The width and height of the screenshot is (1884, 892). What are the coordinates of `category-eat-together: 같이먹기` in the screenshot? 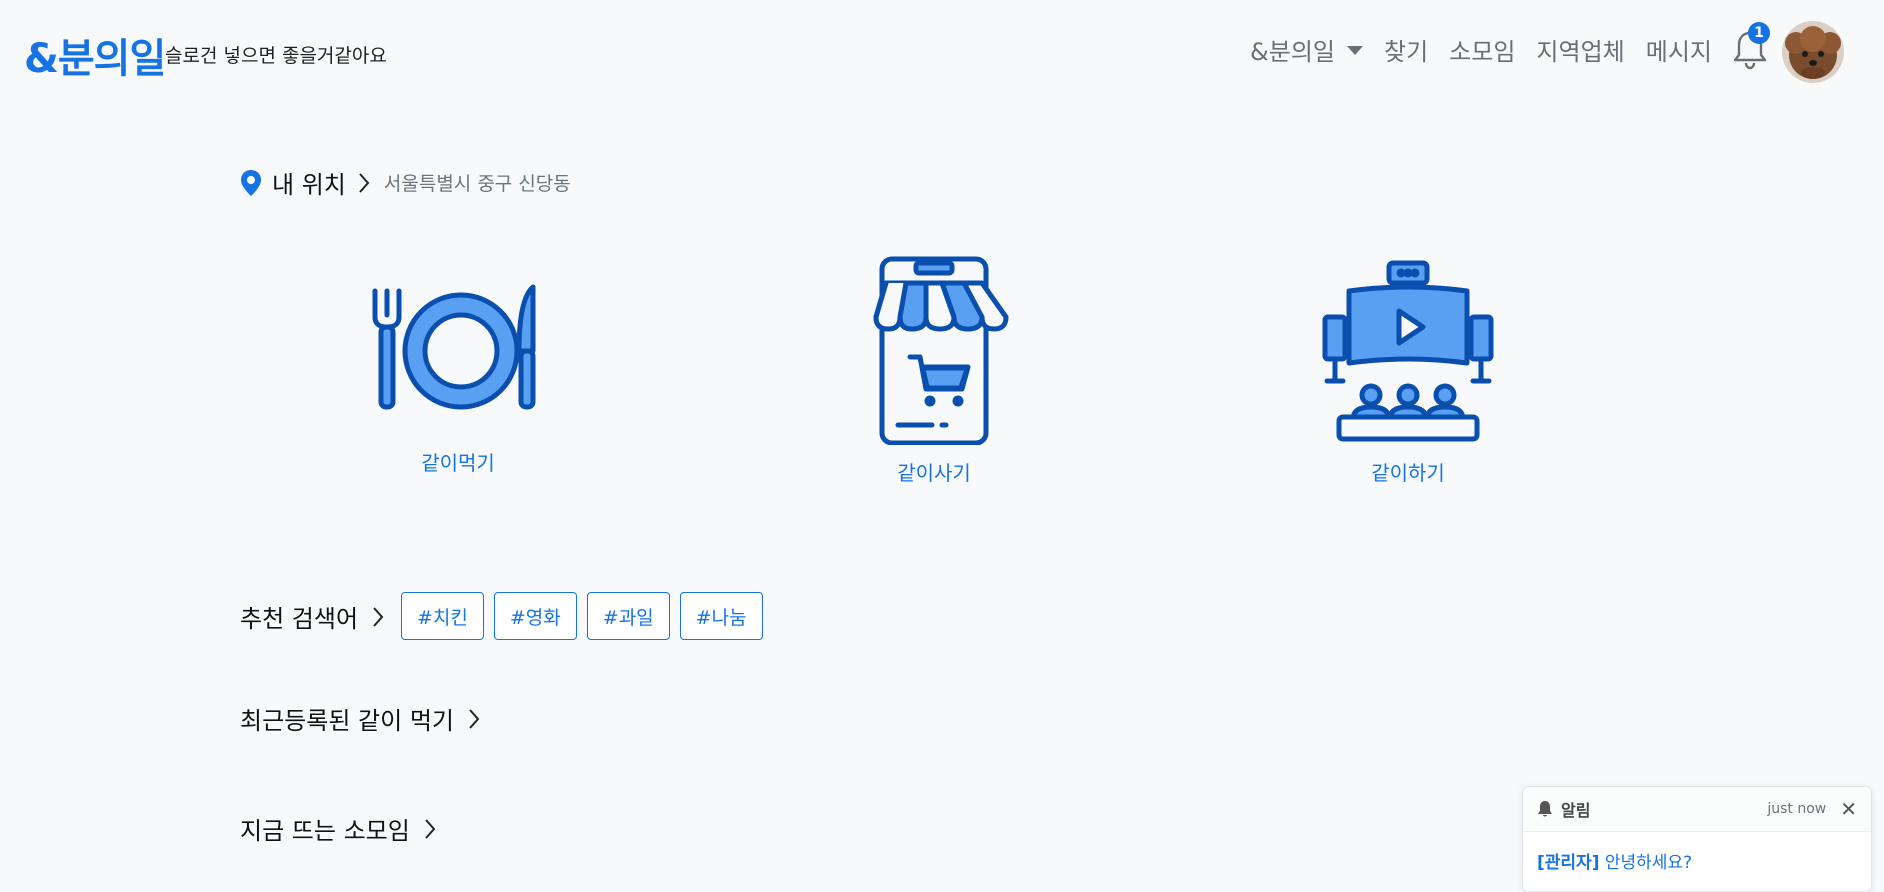 It's located at (458, 365).